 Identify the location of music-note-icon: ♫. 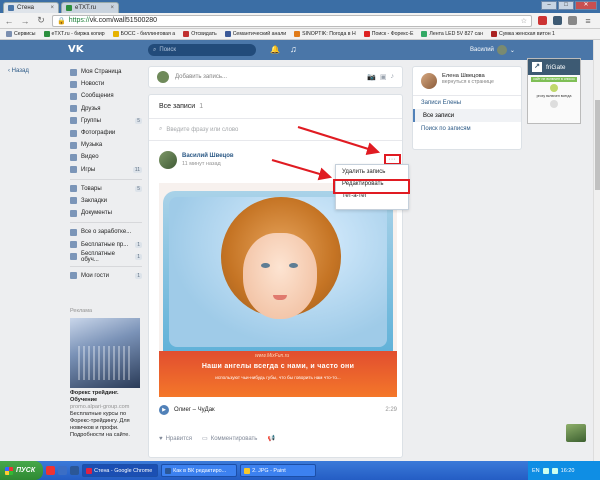
(293, 49).